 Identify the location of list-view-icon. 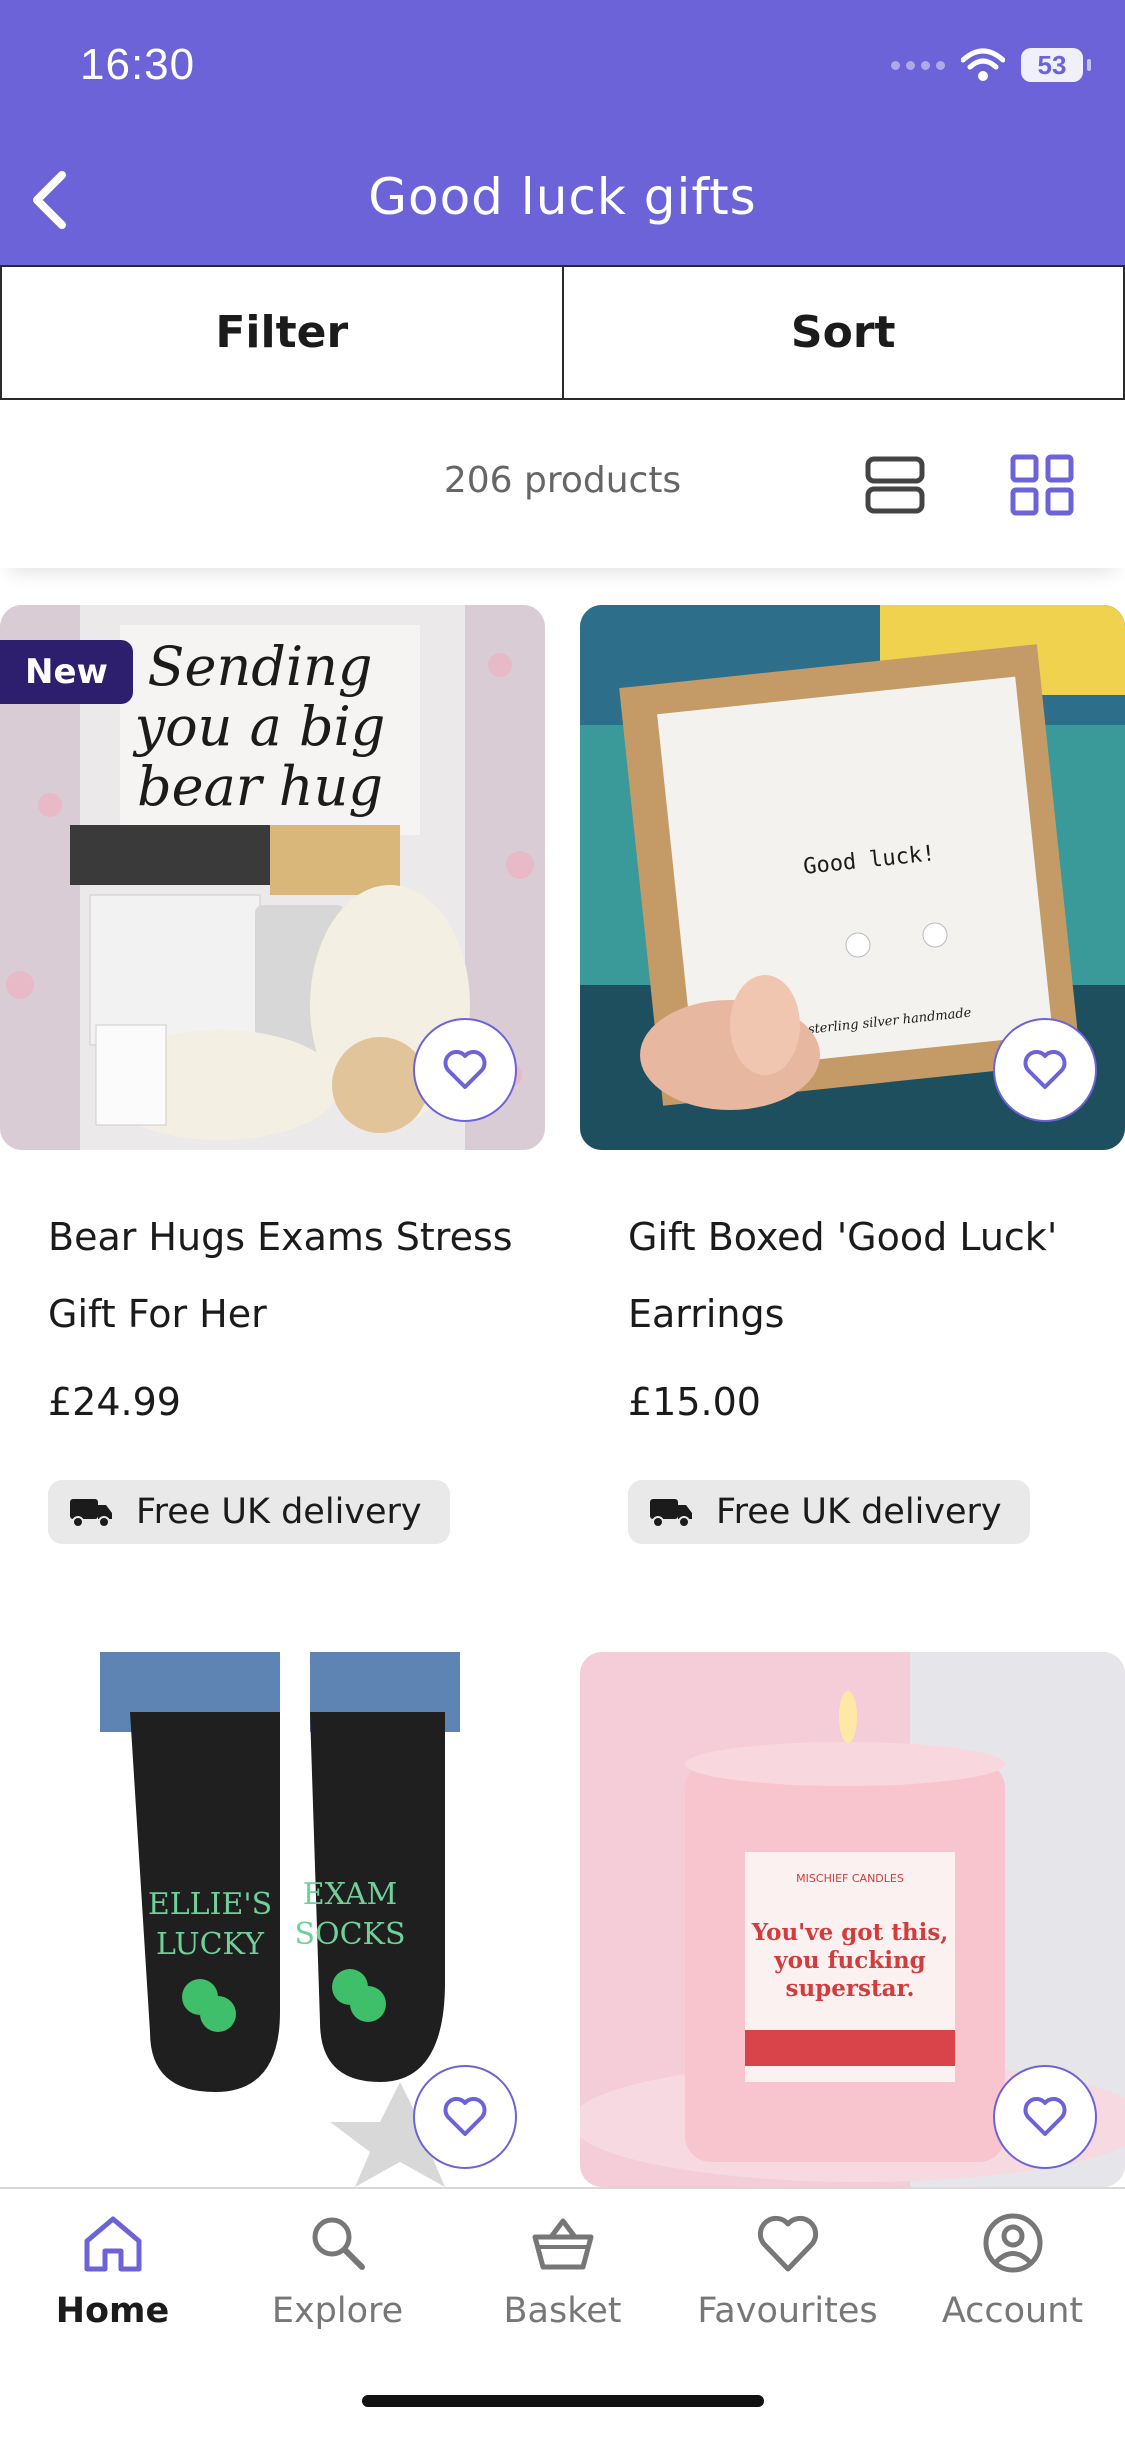
(897, 485).